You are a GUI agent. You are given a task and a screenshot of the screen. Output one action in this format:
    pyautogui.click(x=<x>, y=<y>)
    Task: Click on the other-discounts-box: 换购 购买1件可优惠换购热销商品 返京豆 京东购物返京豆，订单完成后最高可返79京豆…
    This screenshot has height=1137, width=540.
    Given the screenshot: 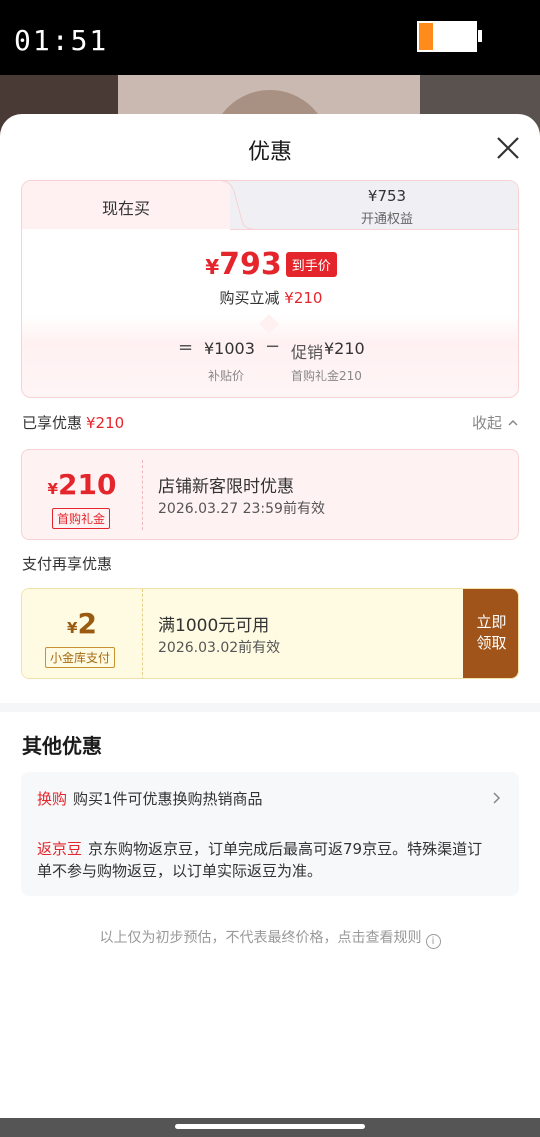 What is the action you would take?
    pyautogui.click(x=270, y=834)
    